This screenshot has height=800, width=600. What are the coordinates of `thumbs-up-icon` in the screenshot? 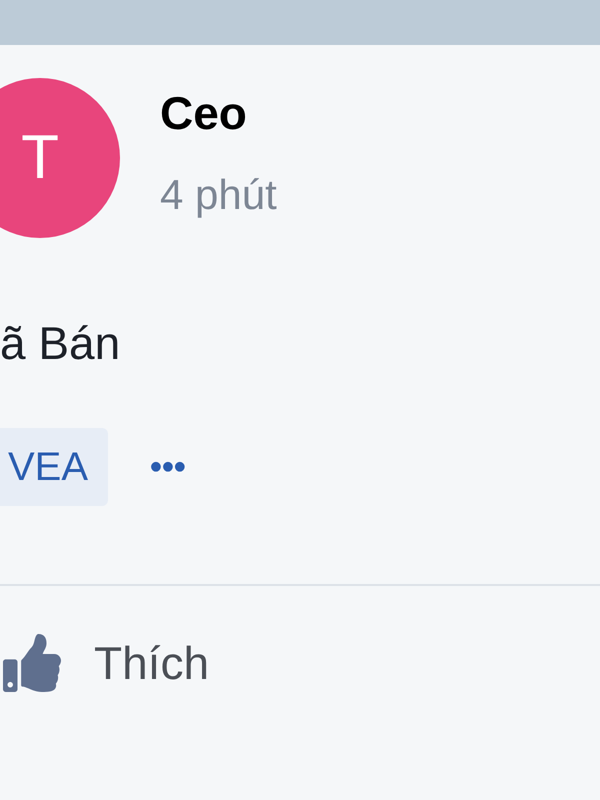 It's located at (32, 663).